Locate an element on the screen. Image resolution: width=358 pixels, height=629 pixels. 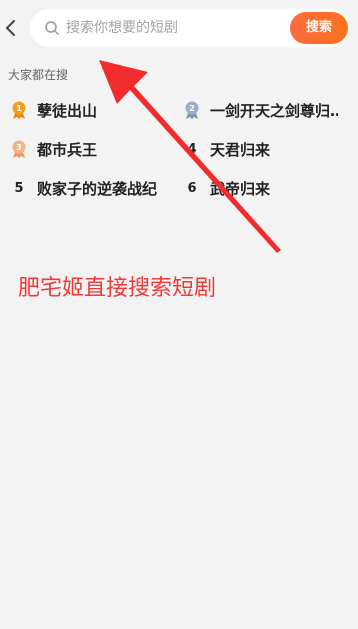
hot-search-item-title: 武帝归来 is located at coordinates (240, 188).